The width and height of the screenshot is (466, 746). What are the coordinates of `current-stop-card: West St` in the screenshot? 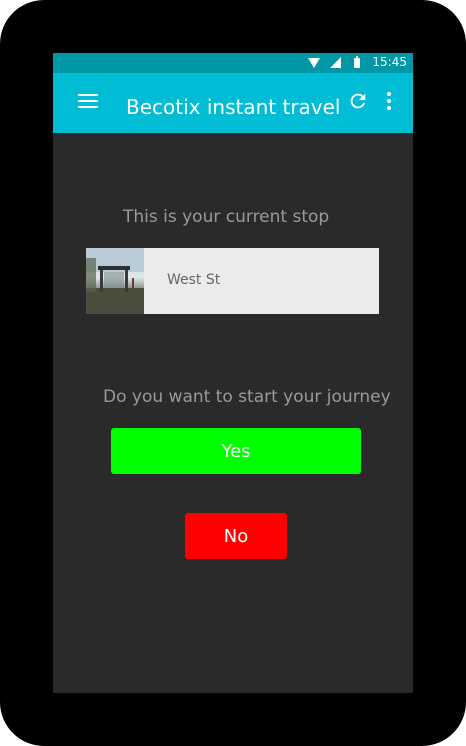 It's located at (232, 281).